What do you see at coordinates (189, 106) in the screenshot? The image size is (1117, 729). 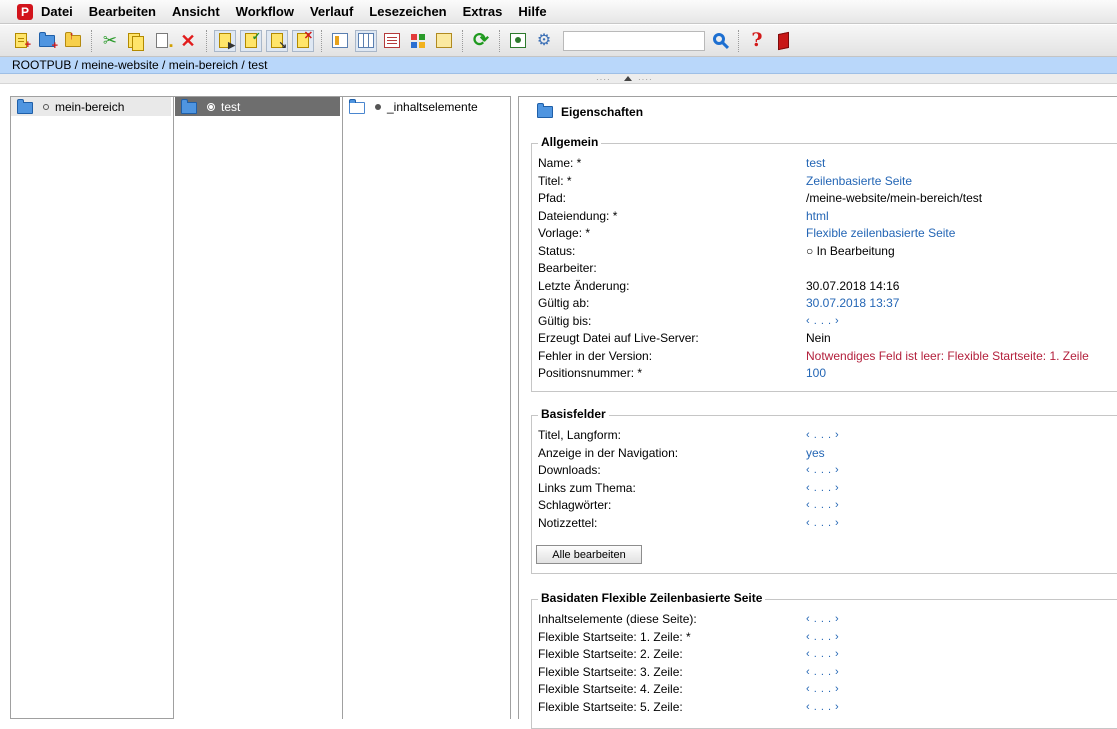 I see `folder-open-icon` at bounding box center [189, 106].